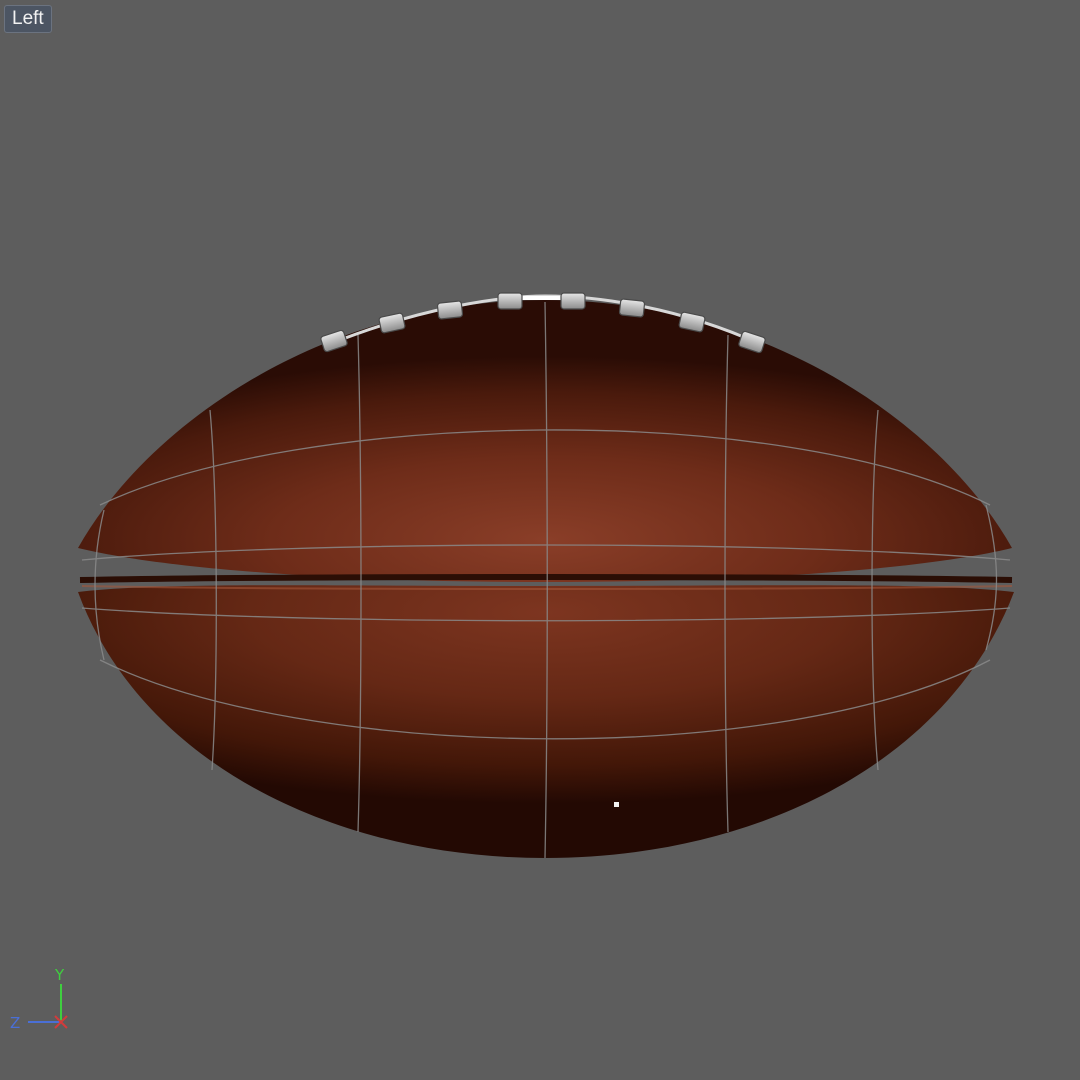 The height and width of the screenshot is (1080, 1080). What do you see at coordinates (15, 1023) in the screenshot?
I see `z-axis-label: Z` at bounding box center [15, 1023].